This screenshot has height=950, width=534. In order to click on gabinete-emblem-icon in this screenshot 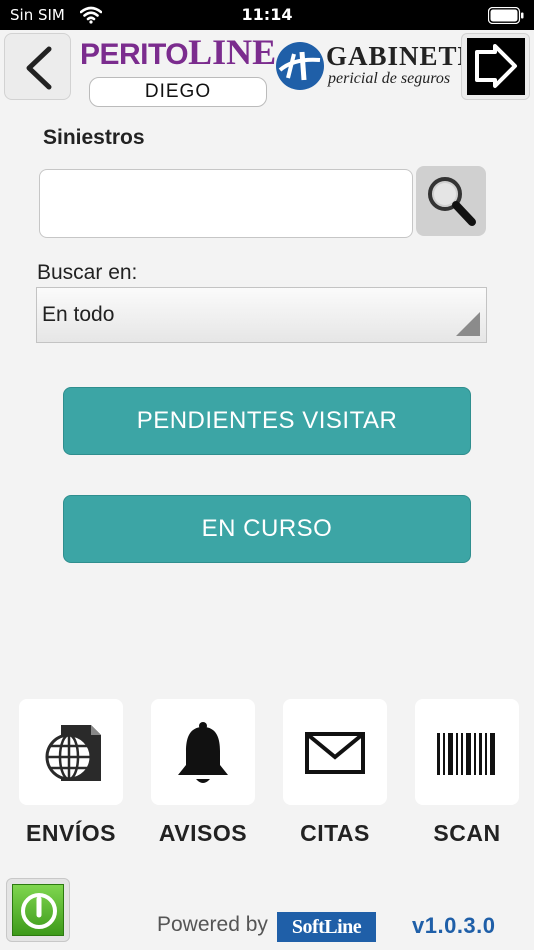, I will do `click(300, 66)`.